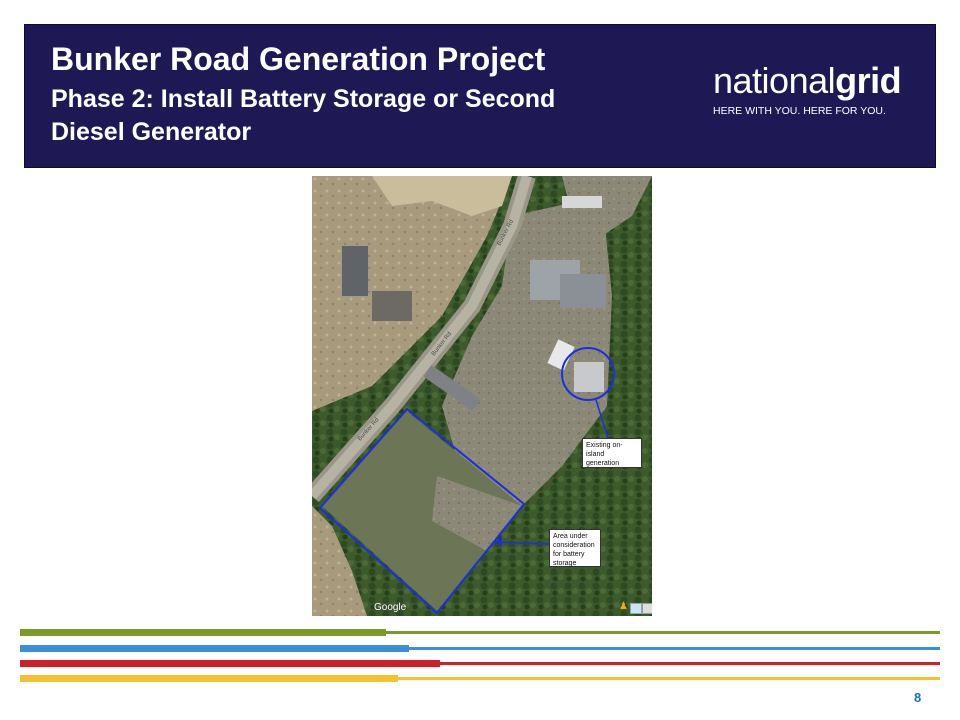  What do you see at coordinates (868, 80) in the screenshot?
I see `logo-word-bold: grid` at bounding box center [868, 80].